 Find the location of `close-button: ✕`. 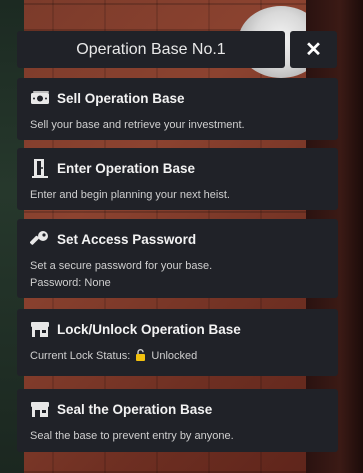

close-button: ✕ is located at coordinates (313, 49).